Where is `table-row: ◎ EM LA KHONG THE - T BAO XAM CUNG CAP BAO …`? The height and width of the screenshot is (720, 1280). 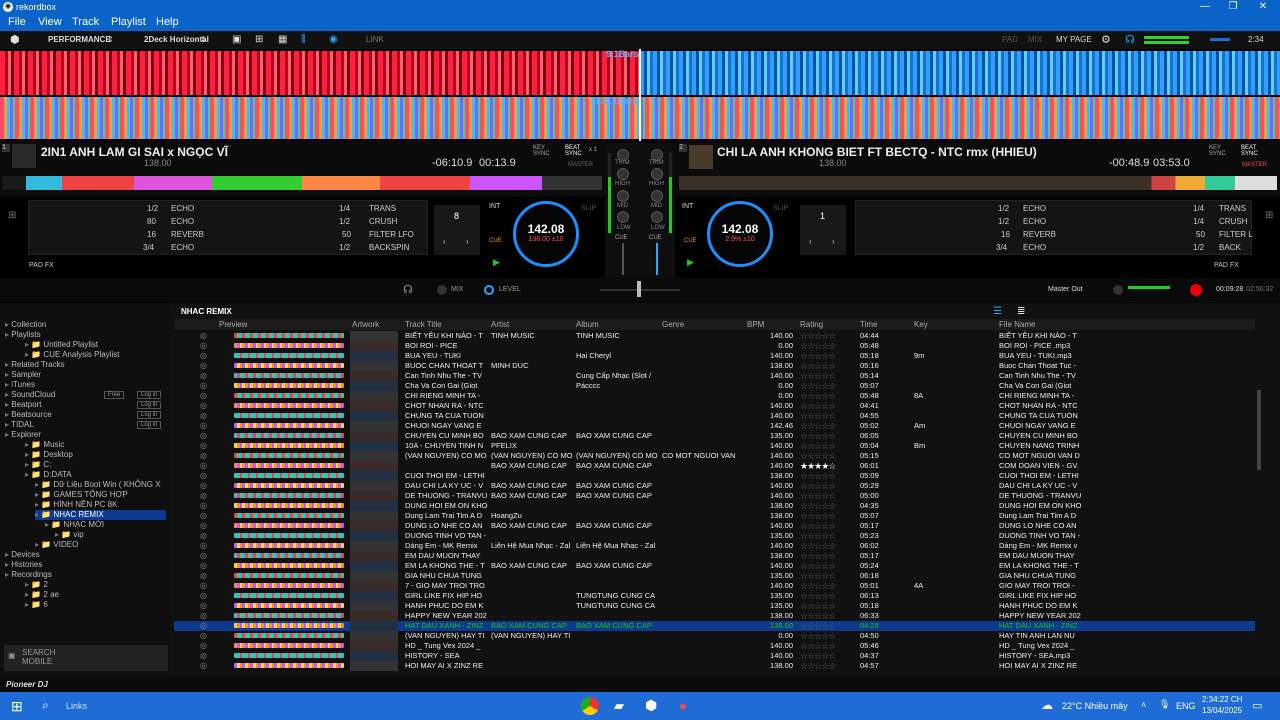
table-row: ◎ EM LA KHONG THE - T BAO XAM CUNG CAP BAO … is located at coordinates (714, 566).